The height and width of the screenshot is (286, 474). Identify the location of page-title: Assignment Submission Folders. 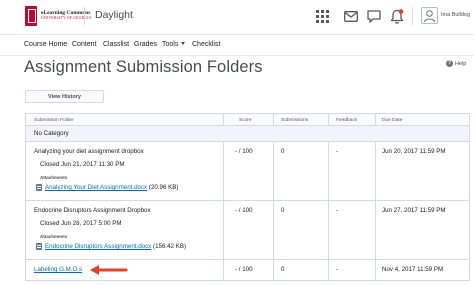
(143, 67).